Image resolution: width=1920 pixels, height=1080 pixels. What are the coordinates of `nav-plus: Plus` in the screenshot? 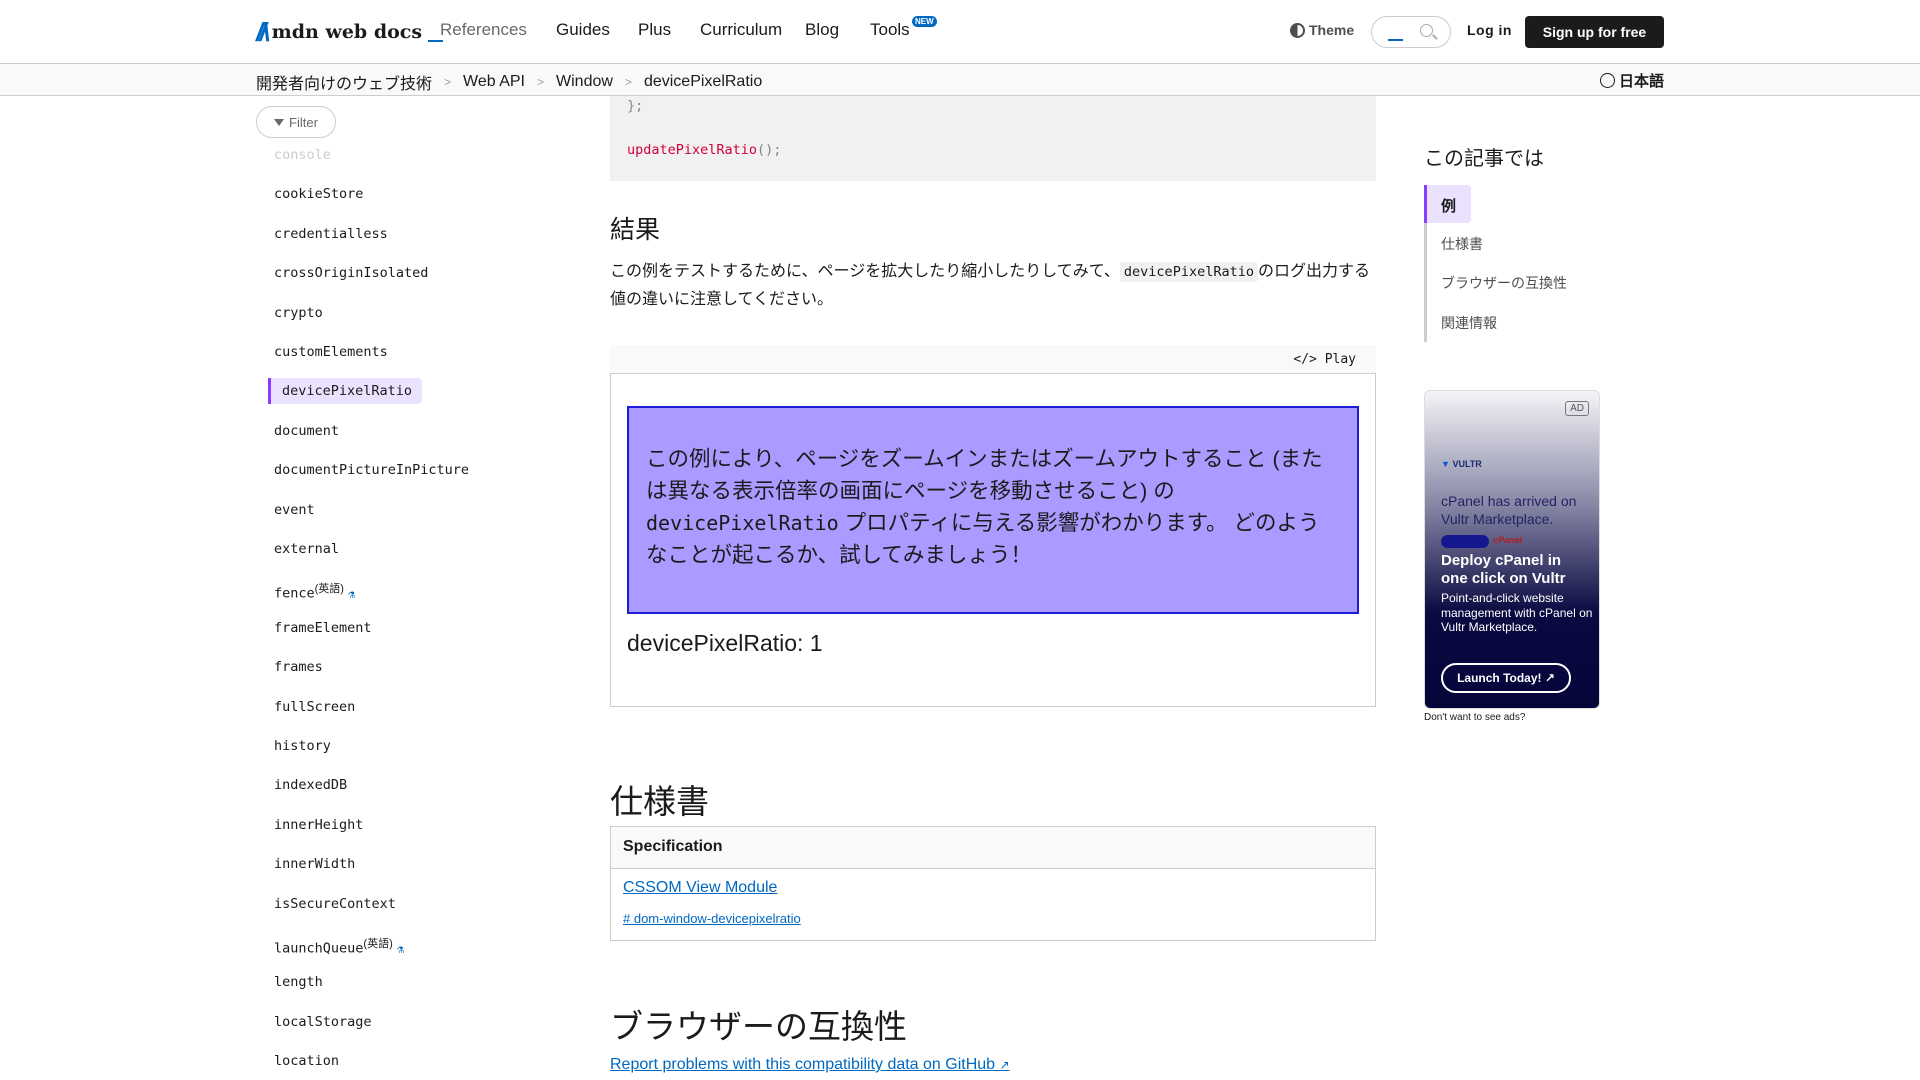 It's located at (654, 30).